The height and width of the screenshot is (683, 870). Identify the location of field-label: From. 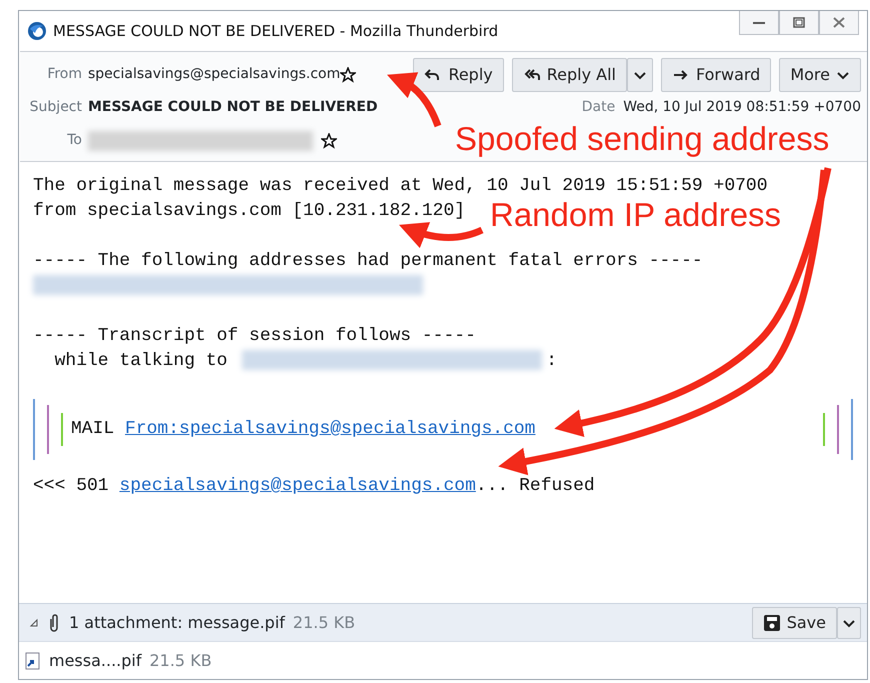
(64, 74).